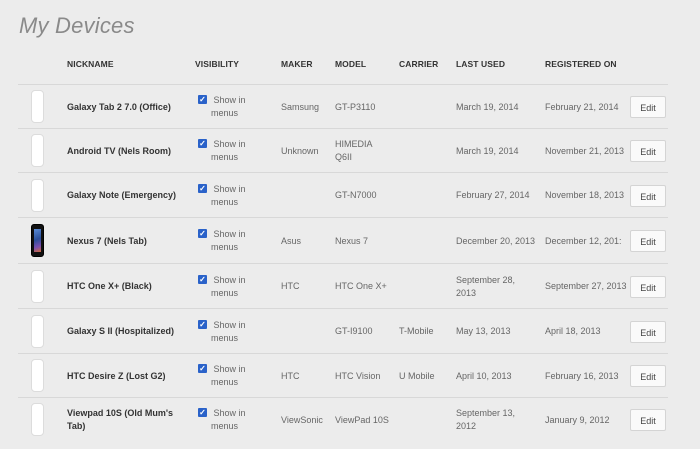  What do you see at coordinates (354, 331) in the screenshot?
I see `device-model: GT-I9100` at bounding box center [354, 331].